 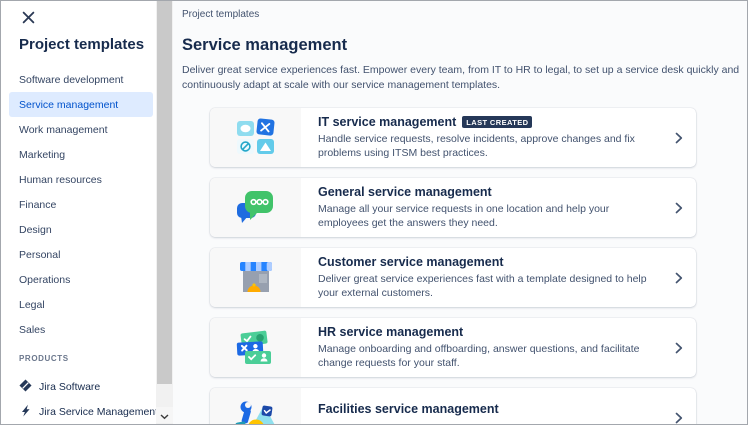 What do you see at coordinates (265, 45) in the screenshot?
I see `page-title: Service management` at bounding box center [265, 45].